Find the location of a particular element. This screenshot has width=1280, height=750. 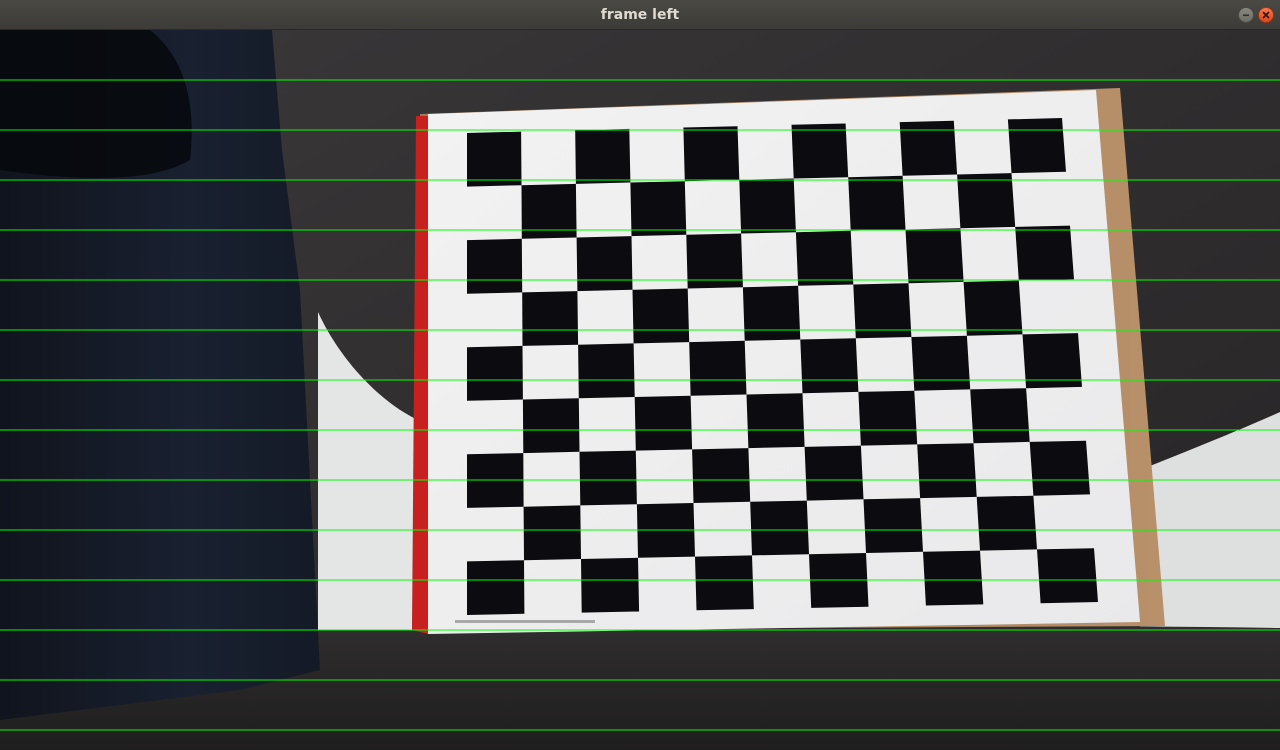

title-bar: frame left is located at coordinates (640, 15).